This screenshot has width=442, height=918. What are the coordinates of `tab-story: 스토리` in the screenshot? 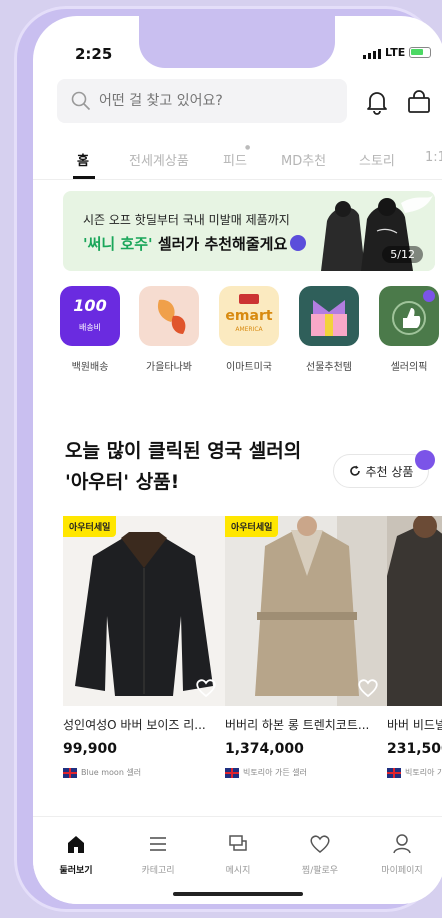 It's located at (377, 159).